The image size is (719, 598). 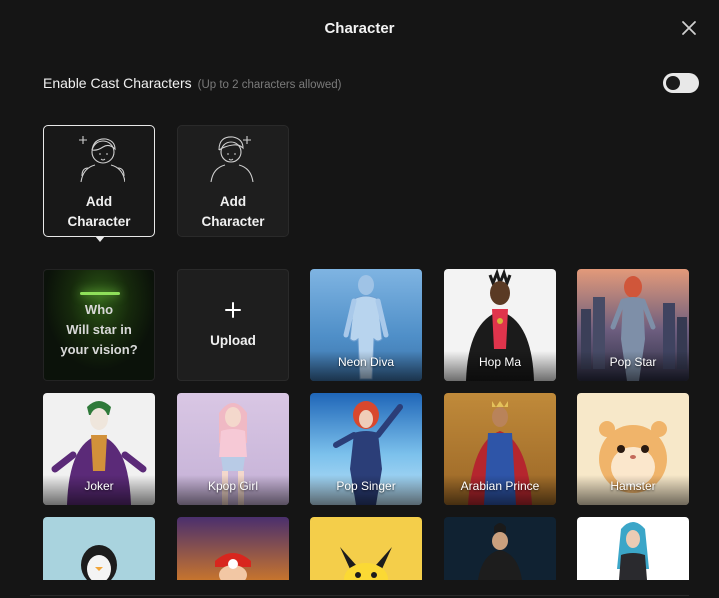 I want to click on spotlight-lamp, so click(x=100, y=293).